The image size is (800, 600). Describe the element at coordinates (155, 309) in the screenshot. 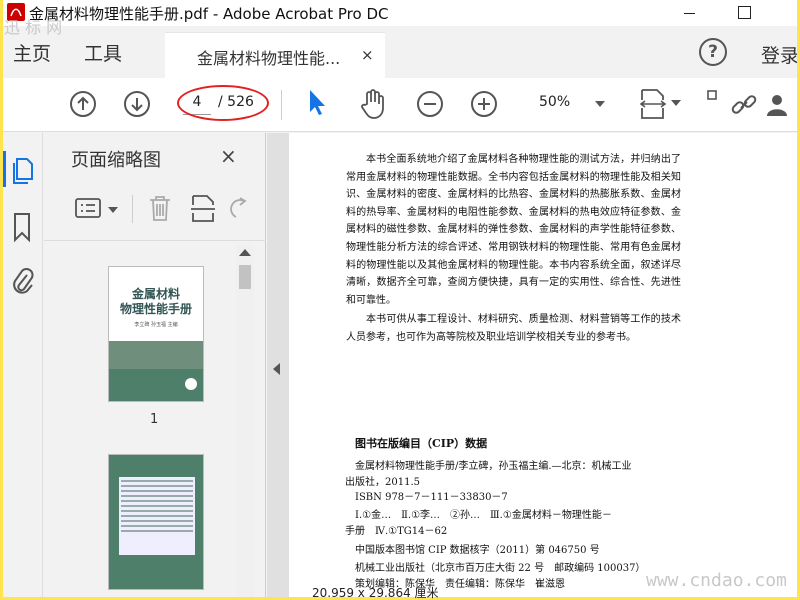

I see `cover-title-line2: 物理性能手册` at that location.